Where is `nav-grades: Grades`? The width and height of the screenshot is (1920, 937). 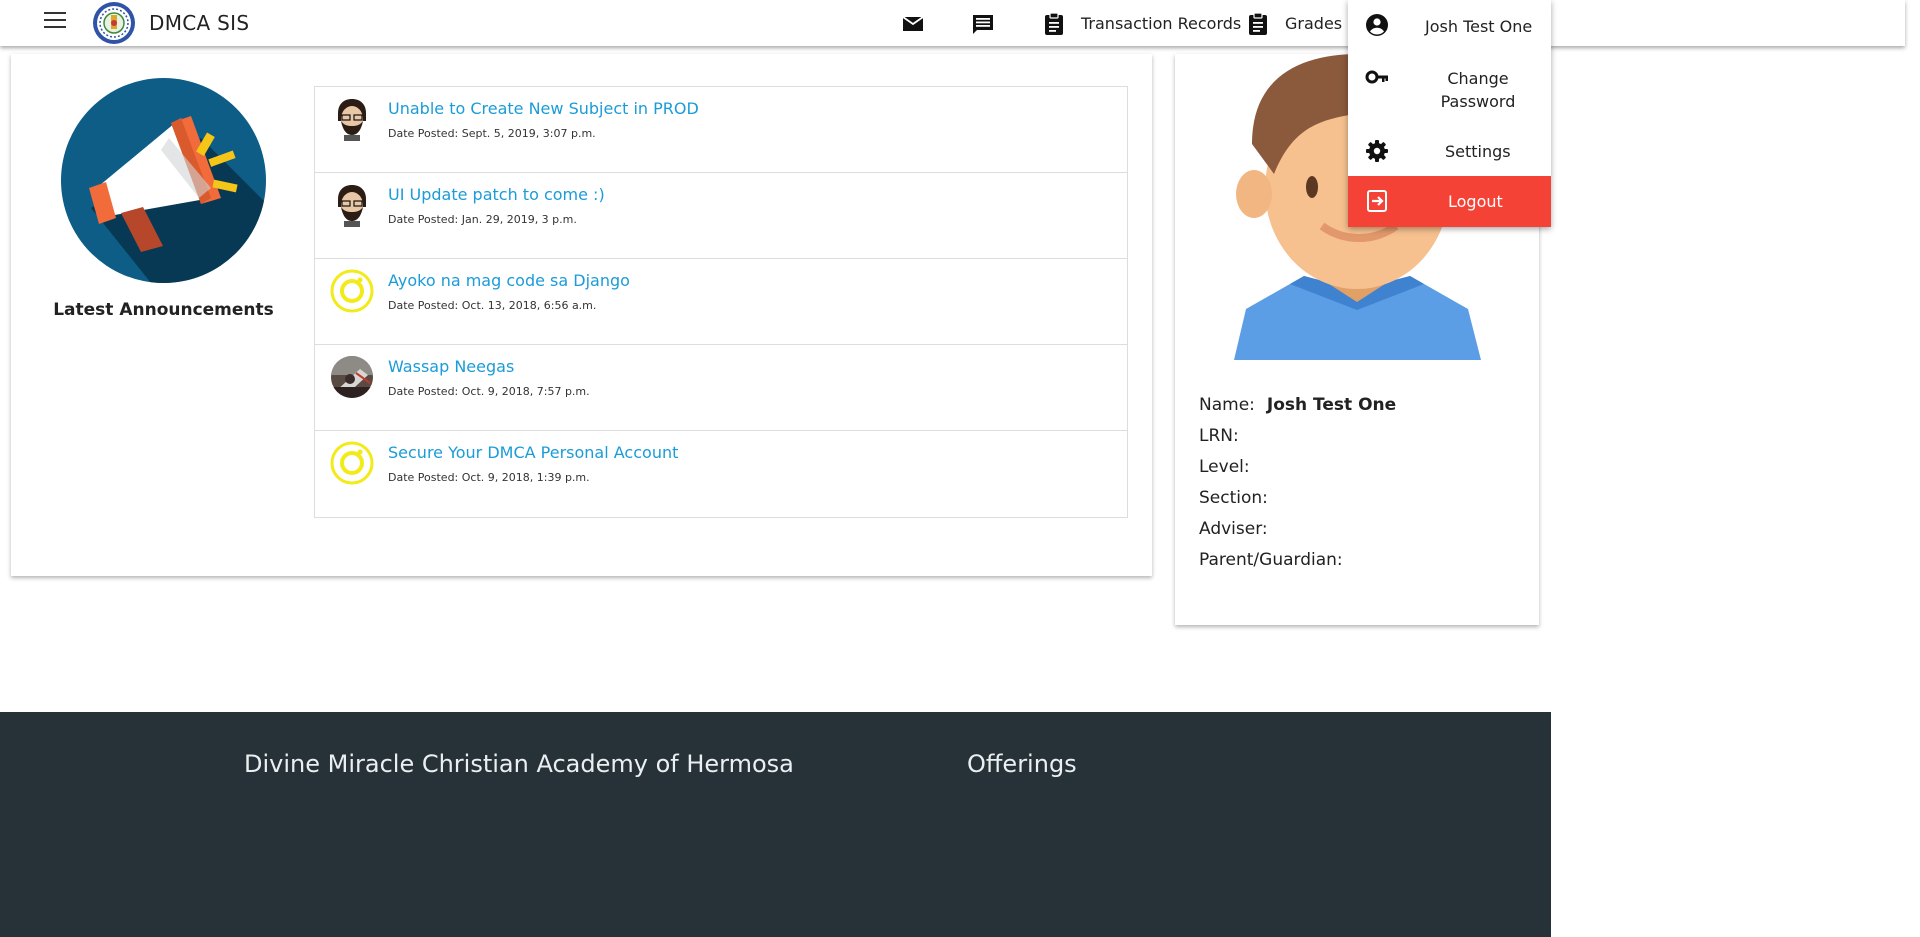
nav-grades: Grades is located at coordinates (1313, 23).